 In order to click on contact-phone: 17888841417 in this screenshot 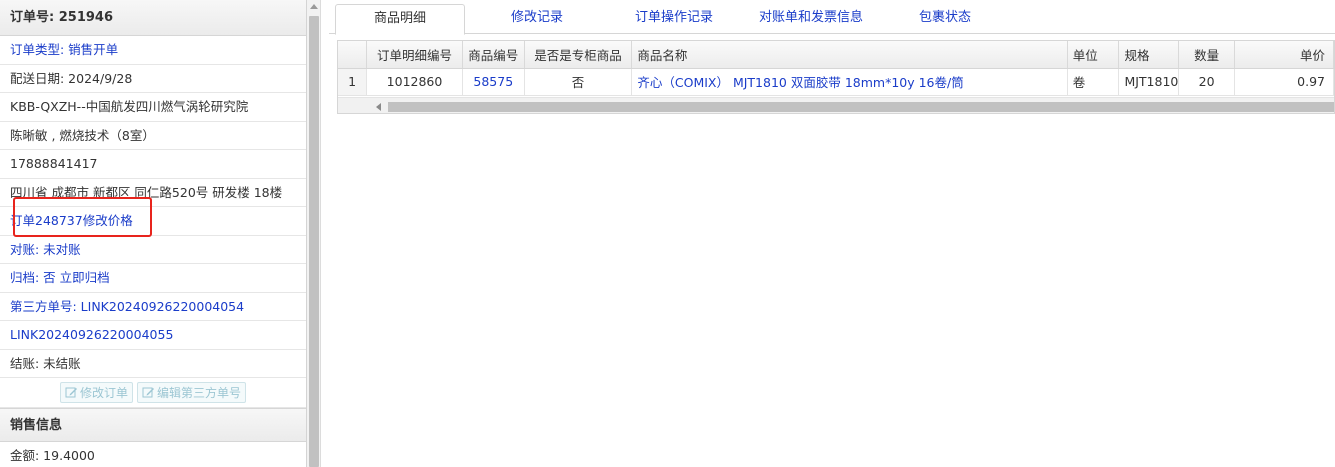, I will do `click(153, 164)`.